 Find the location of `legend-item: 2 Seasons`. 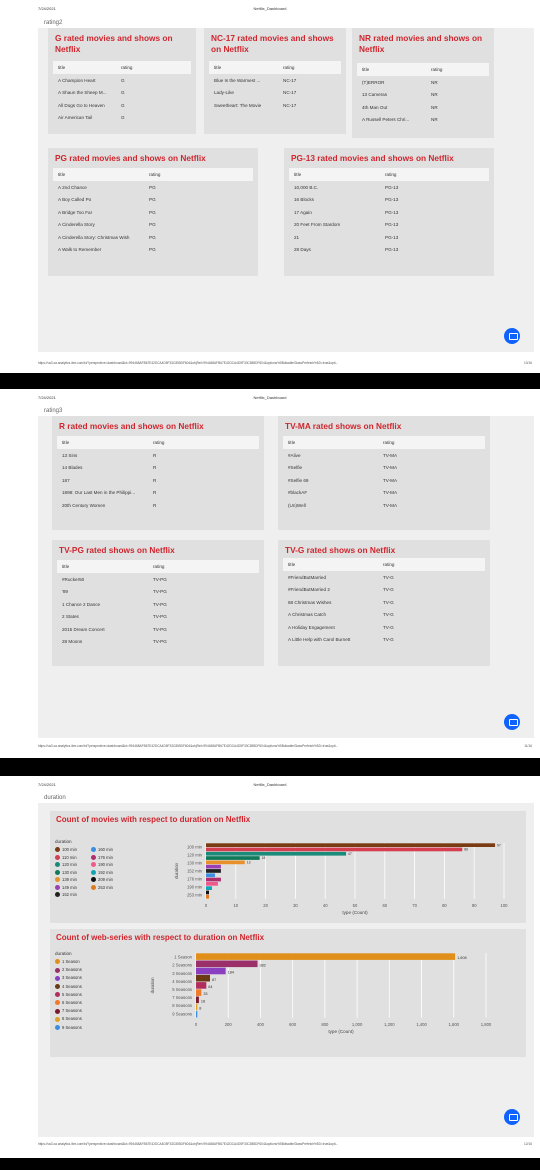

legend-item: 2 Seasons is located at coordinates (68, 970).